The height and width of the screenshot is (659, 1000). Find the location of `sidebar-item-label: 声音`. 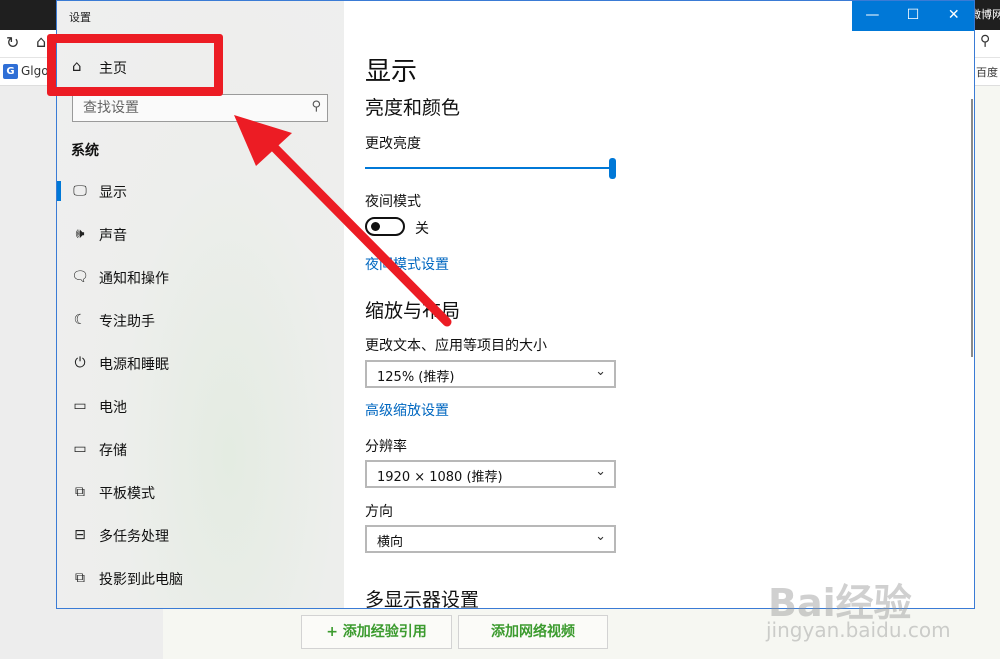

sidebar-item-label: 声音 is located at coordinates (113, 236).